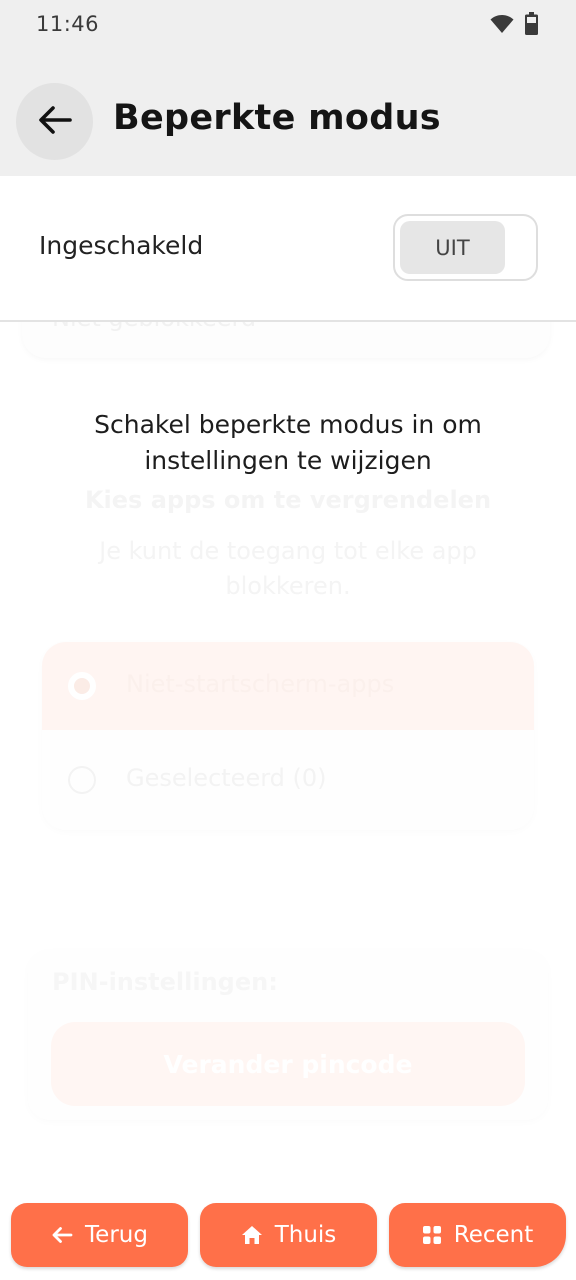 This screenshot has width=576, height=1280. Describe the element at coordinates (493, 1235) in the screenshot. I see `nav-recent-label: Recent` at that location.